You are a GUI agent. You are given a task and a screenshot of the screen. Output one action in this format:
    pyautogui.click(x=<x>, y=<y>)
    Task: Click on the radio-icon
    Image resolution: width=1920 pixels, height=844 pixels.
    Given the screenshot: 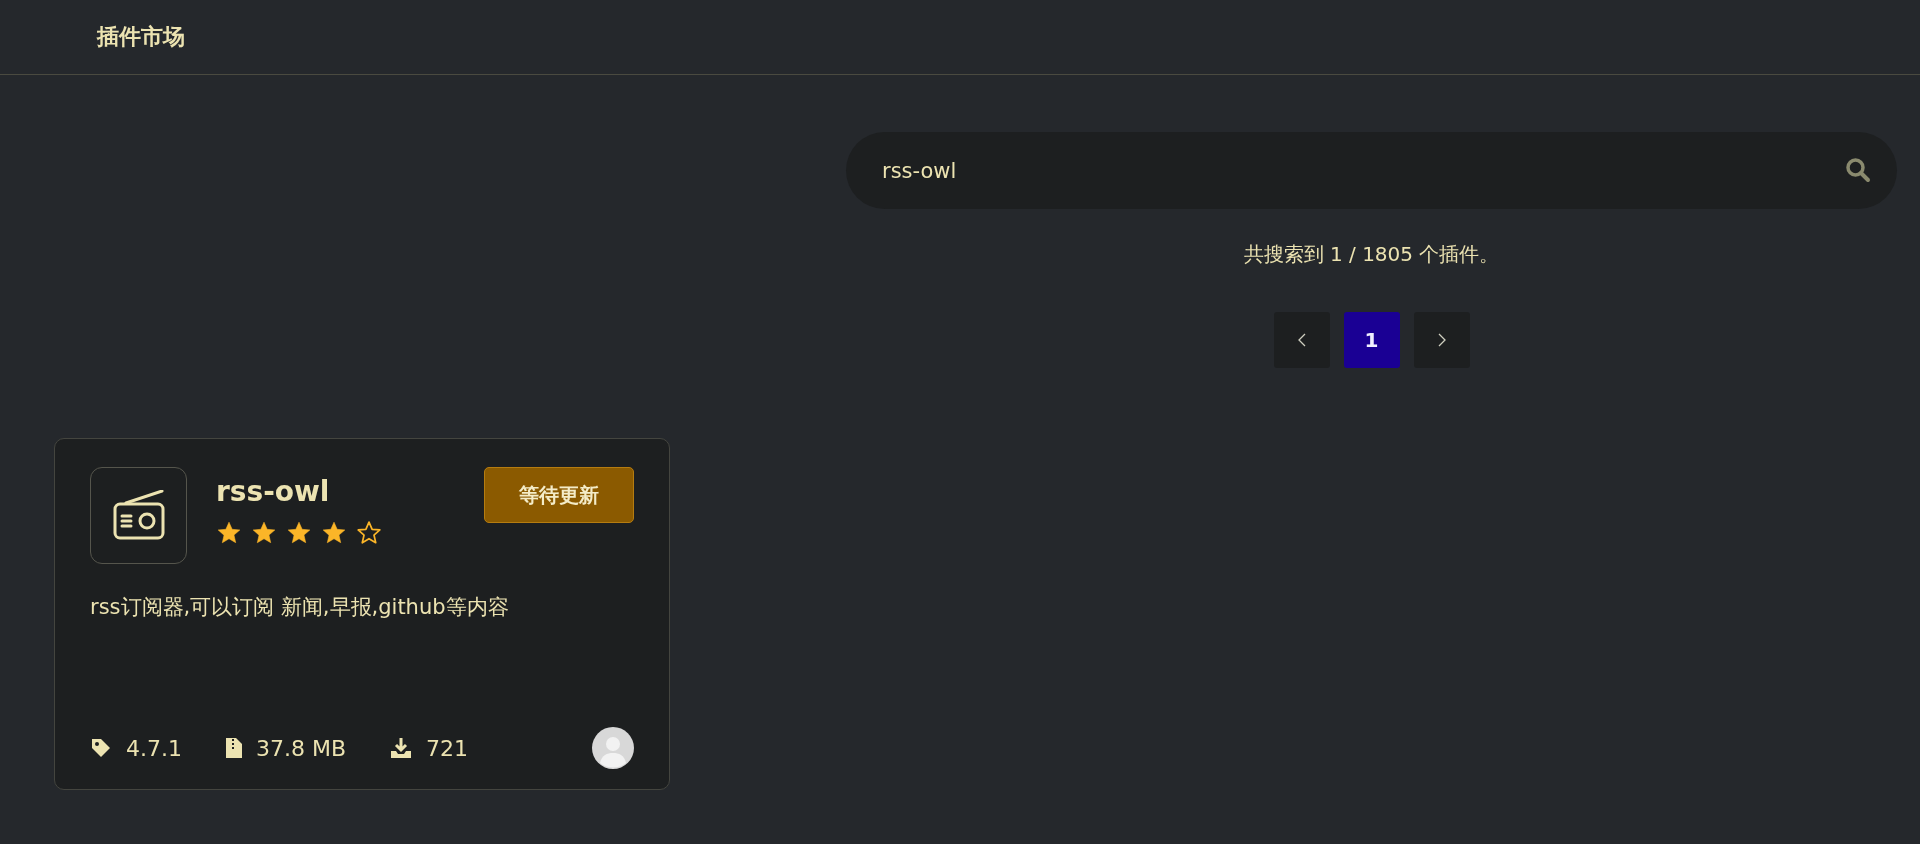 What is the action you would take?
    pyautogui.click(x=138, y=515)
    